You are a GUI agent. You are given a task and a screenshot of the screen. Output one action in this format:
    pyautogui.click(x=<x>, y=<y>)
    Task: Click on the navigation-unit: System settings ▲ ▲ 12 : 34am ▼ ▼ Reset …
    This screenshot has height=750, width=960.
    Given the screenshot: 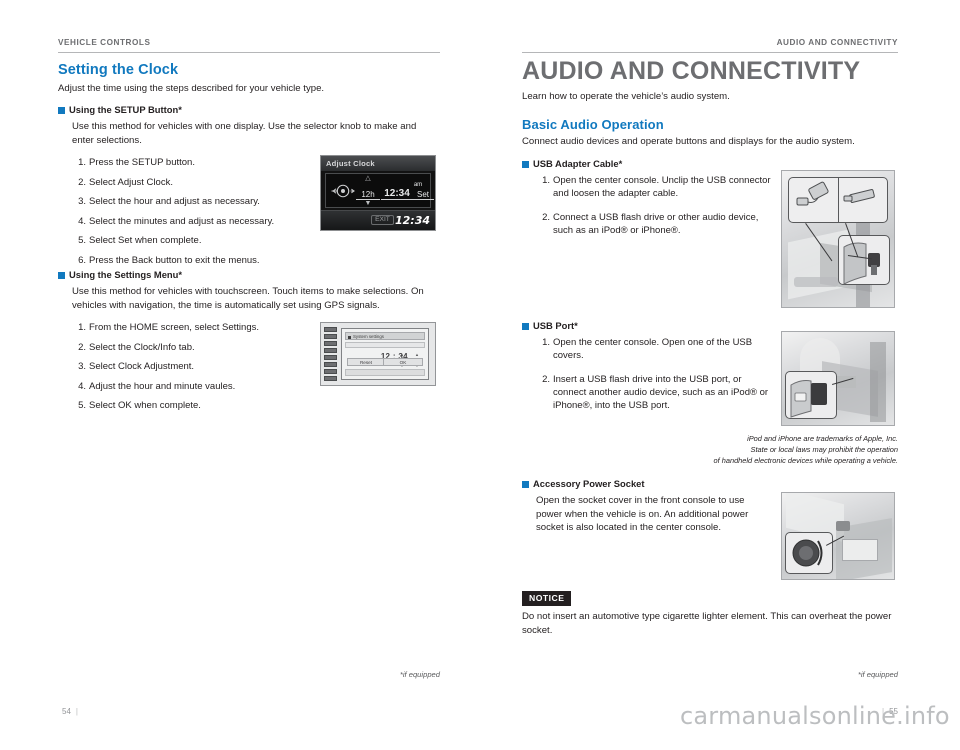 What is the action you would take?
    pyautogui.click(x=378, y=354)
    